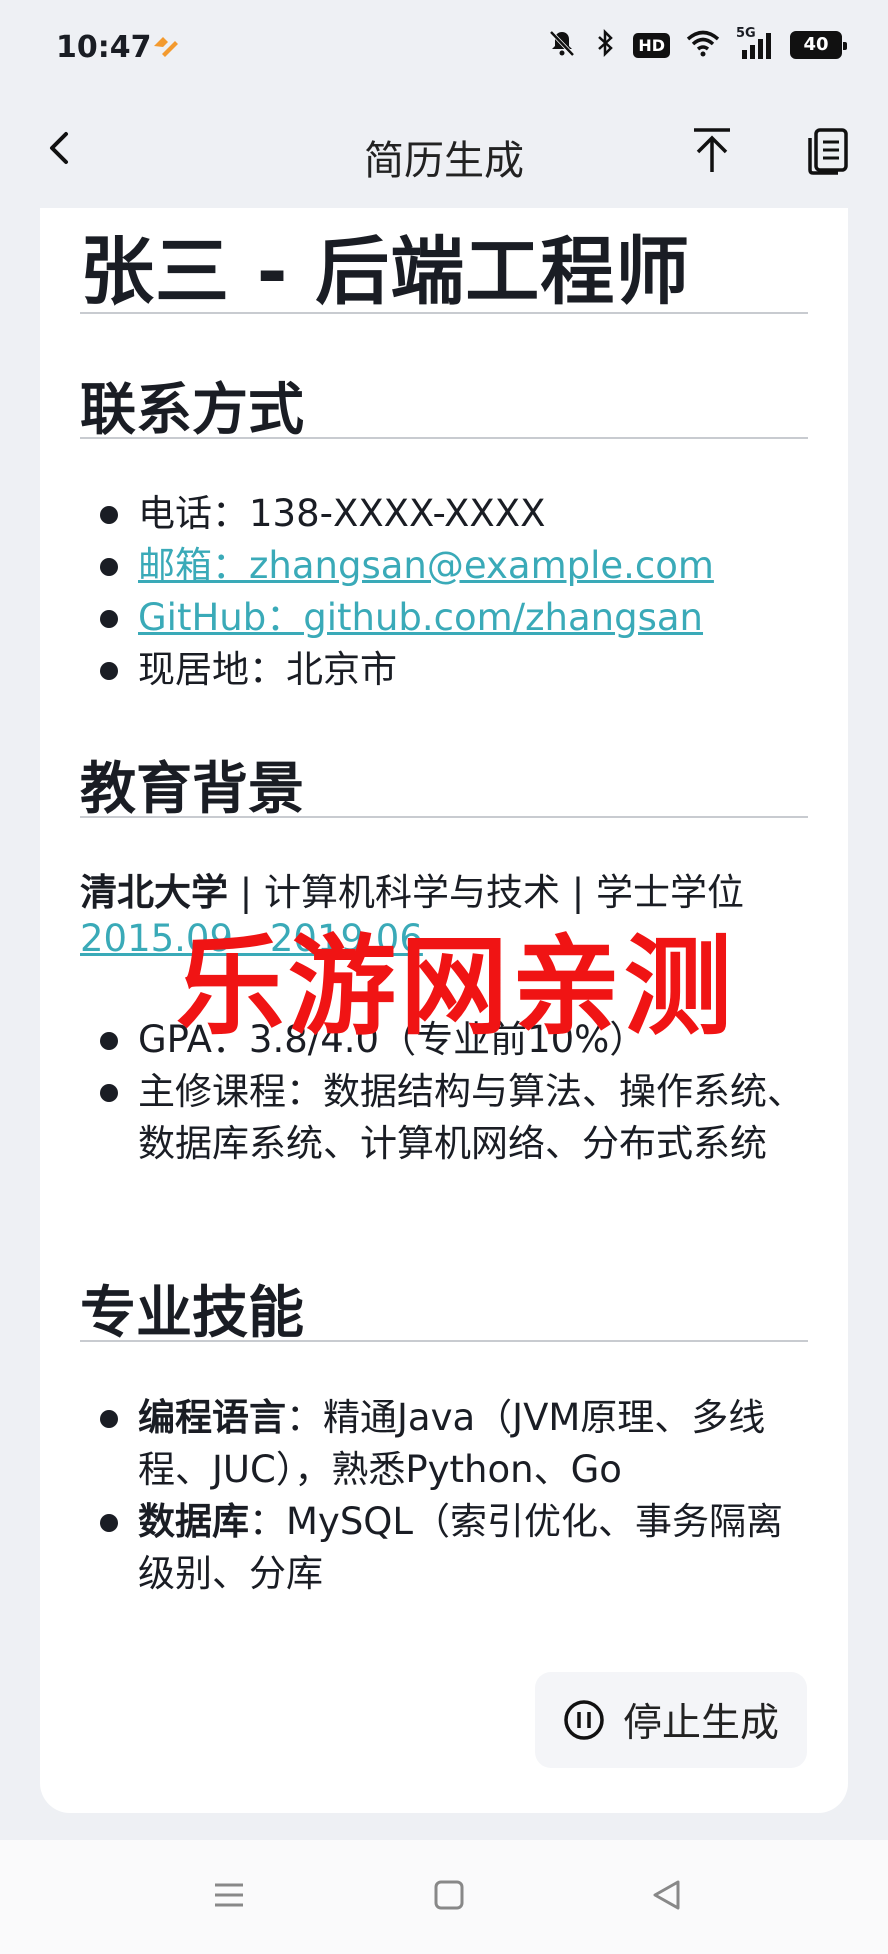 The height and width of the screenshot is (1954, 888). Describe the element at coordinates (165, 48) in the screenshot. I see `app-notification-icon` at that location.